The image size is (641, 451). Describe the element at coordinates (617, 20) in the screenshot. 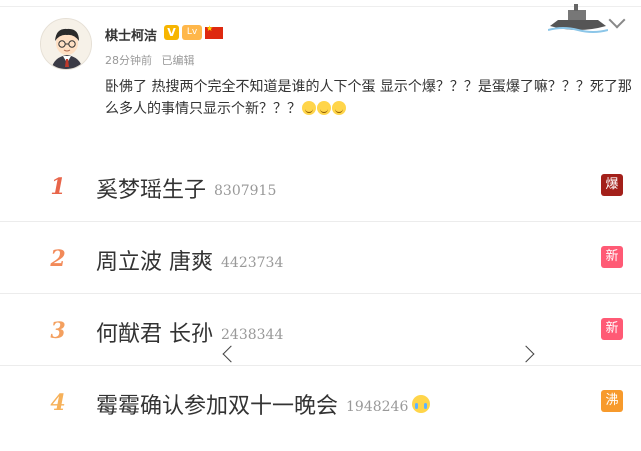

I see `chevron-down-icon` at that location.